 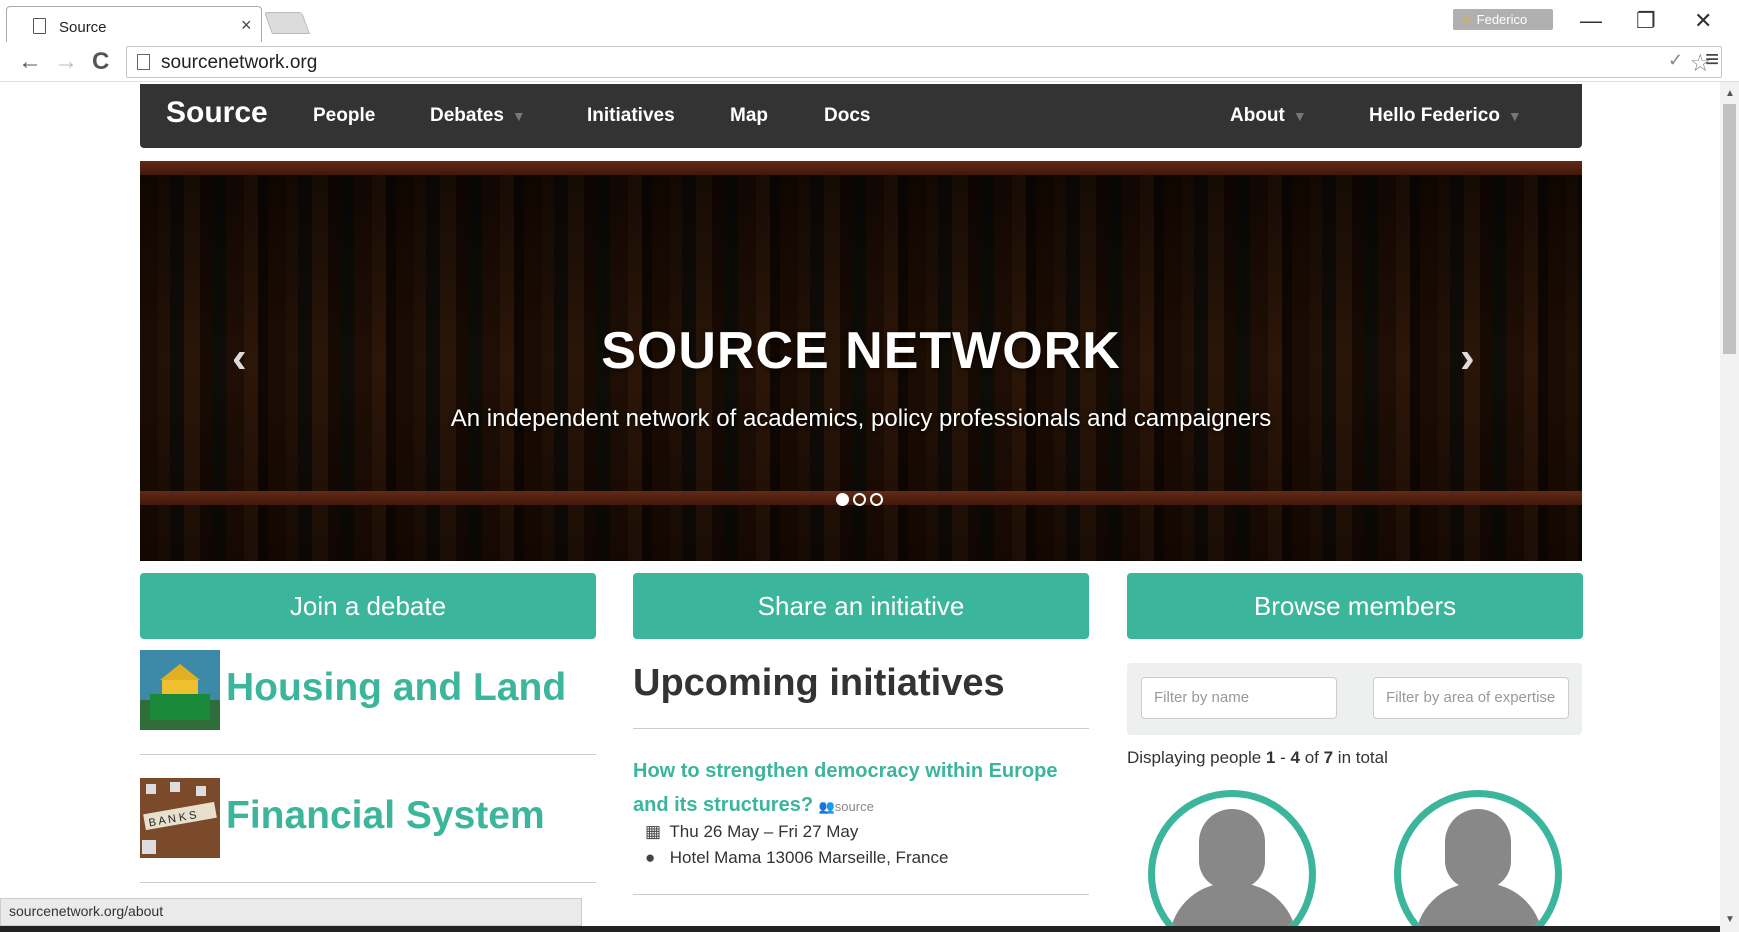 What do you see at coordinates (809, 857) in the screenshot?
I see `initiative-location-text: Hotel Mama 13006 Marseille, France` at bounding box center [809, 857].